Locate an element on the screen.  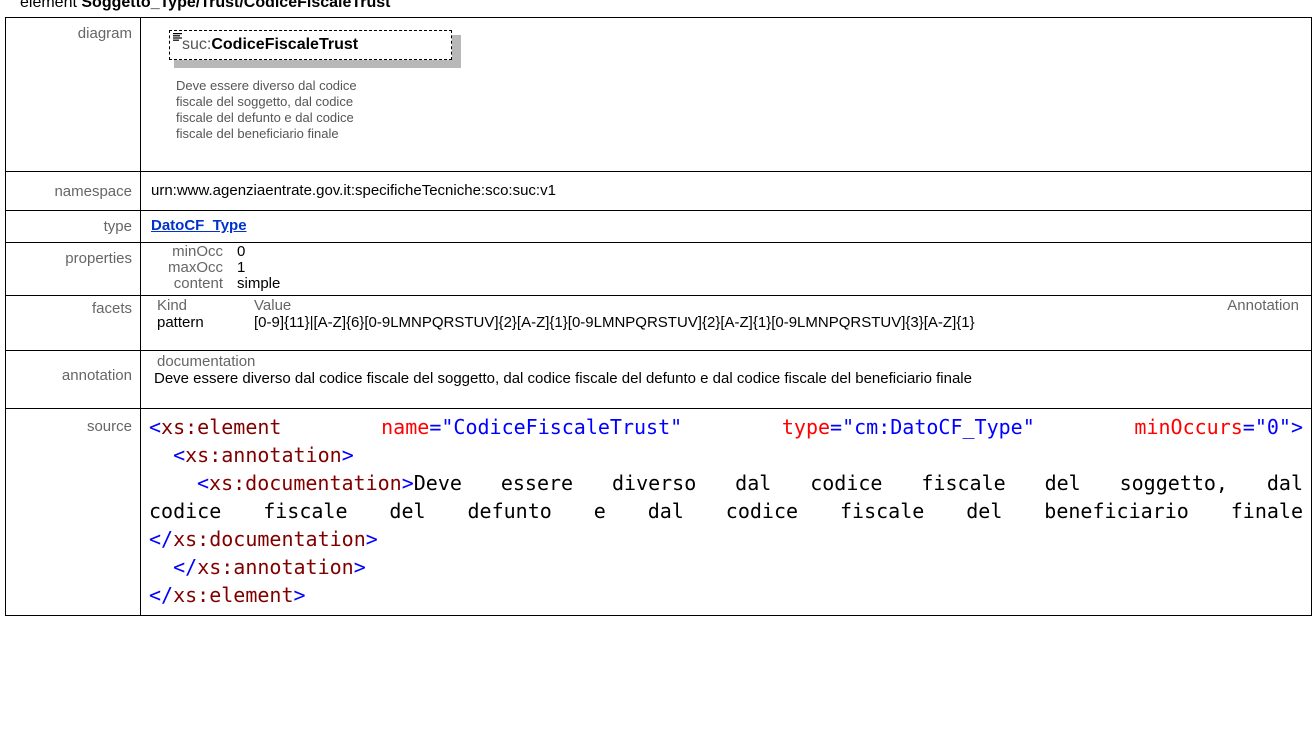
label-source: source is located at coordinates (73, 512).